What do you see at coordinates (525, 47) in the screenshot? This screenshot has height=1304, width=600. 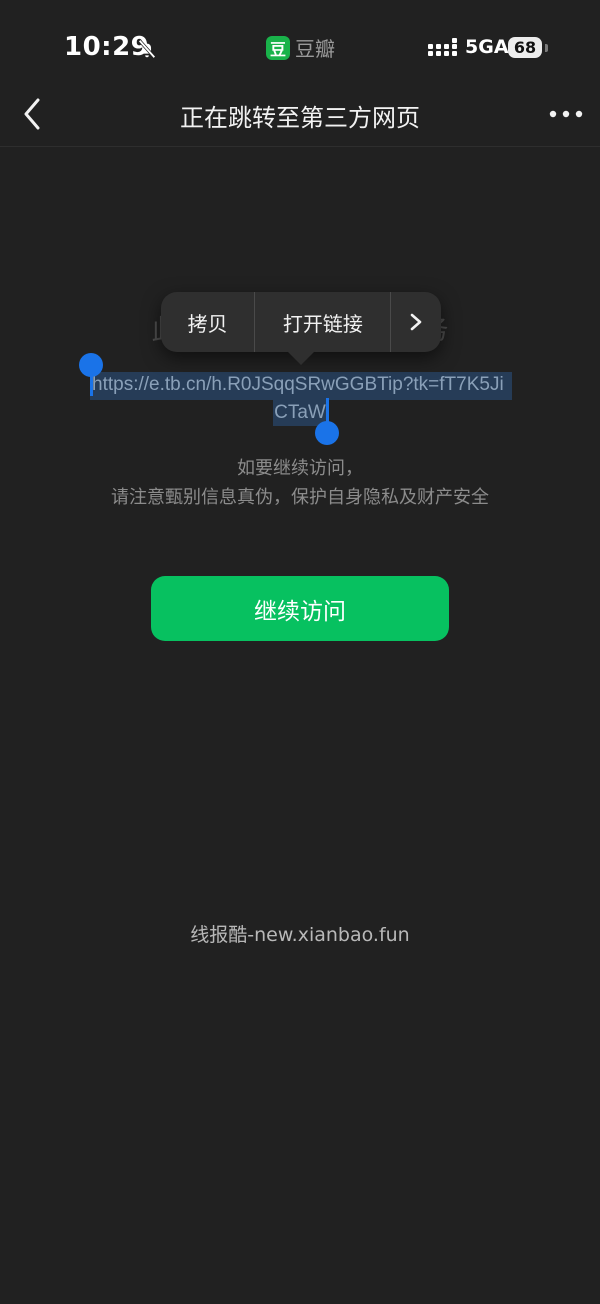 I see `battery-icon: 68` at bounding box center [525, 47].